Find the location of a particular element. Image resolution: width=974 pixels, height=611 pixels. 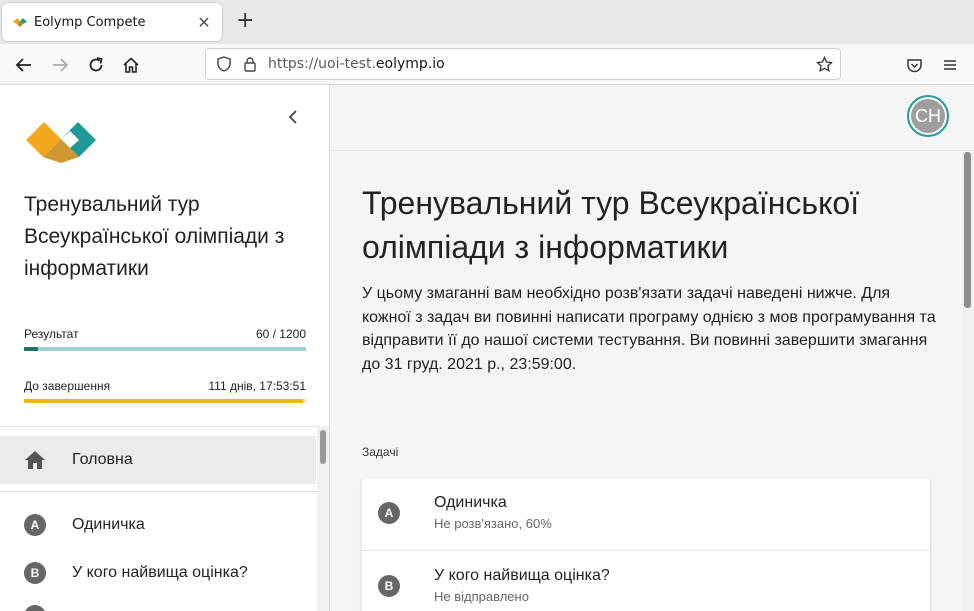

browser-tab: Eolymp Compete ✕ is located at coordinates (112, 22).